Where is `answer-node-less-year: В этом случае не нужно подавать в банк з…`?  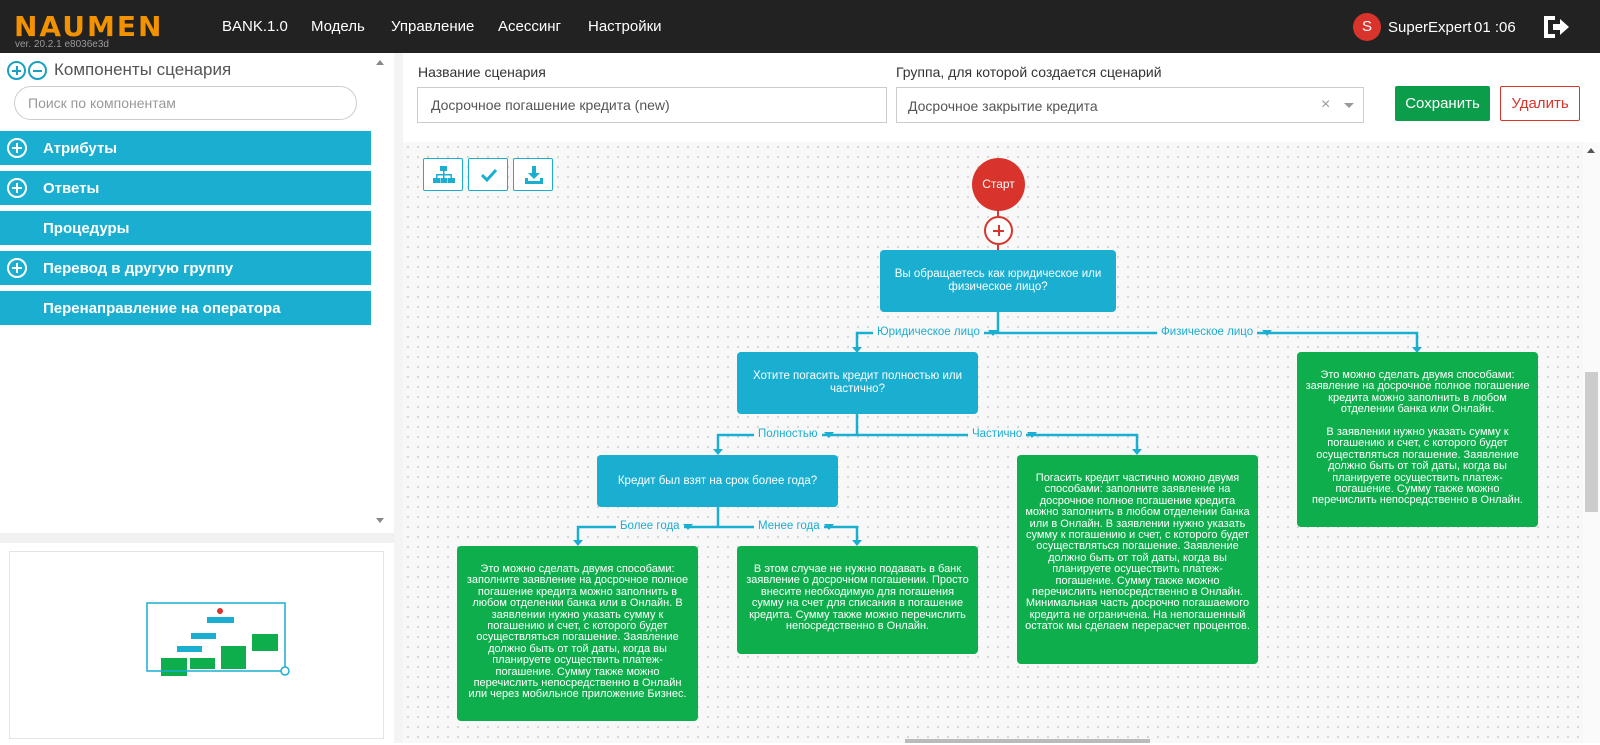 answer-node-less-year: В этом случае не нужно подавать в банк з… is located at coordinates (857, 600).